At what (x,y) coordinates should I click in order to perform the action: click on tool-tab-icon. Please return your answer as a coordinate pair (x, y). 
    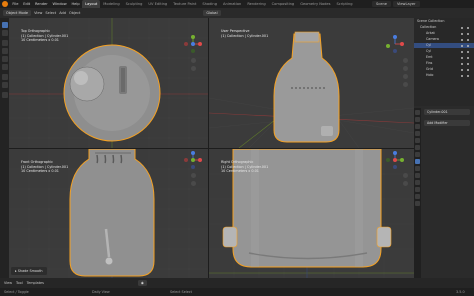
    Looking at the image, I should click on (417, 112).